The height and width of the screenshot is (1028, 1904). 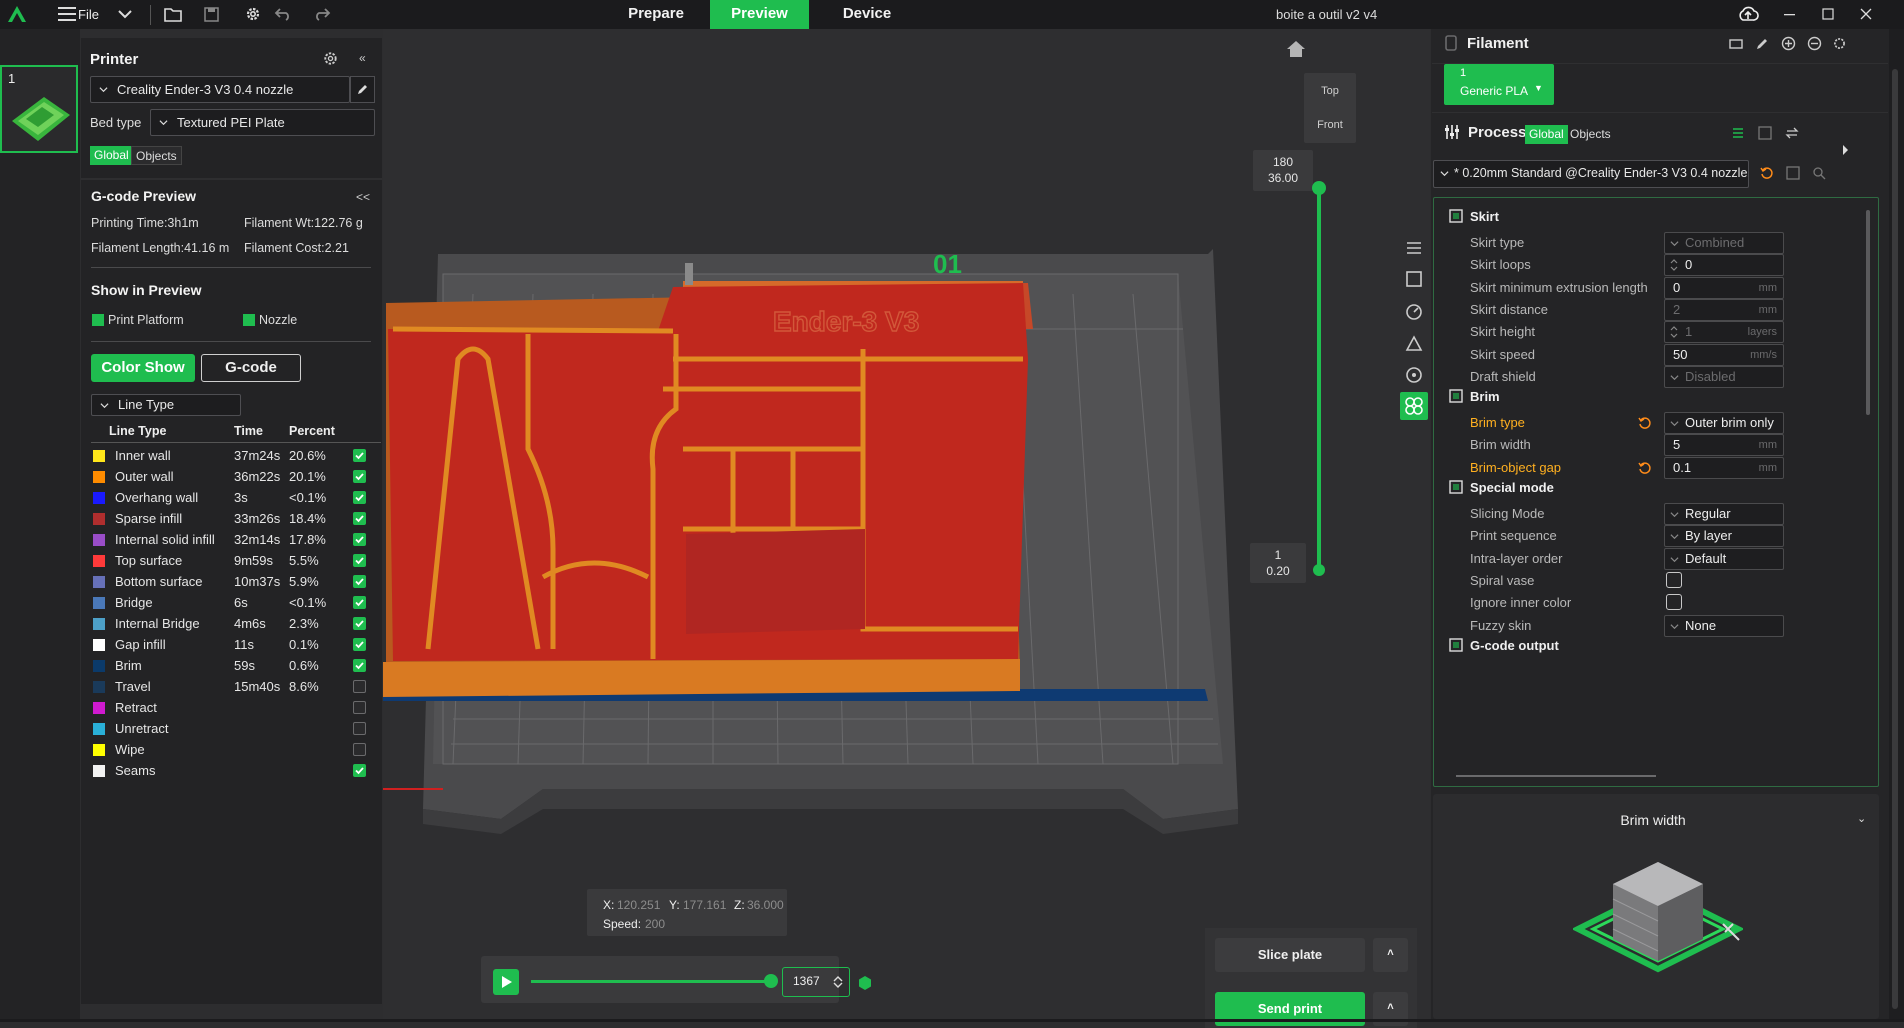 What do you see at coordinates (67, 14) in the screenshot?
I see `menu-icon` at bounding box center [67, 14].